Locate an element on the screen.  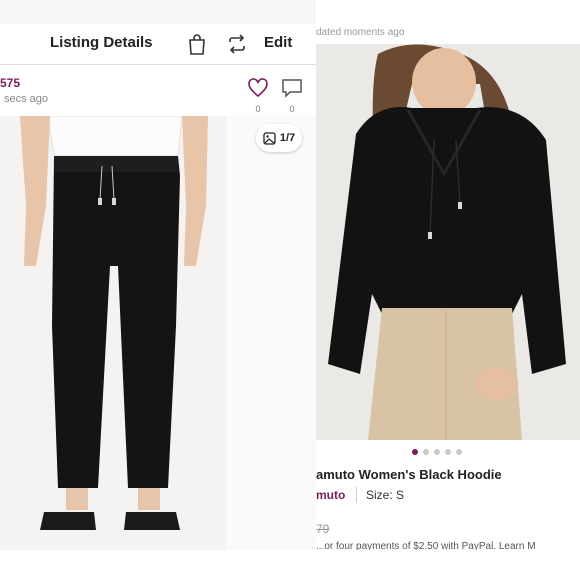
edit-button: Edit is located at coordinates (278, 42).